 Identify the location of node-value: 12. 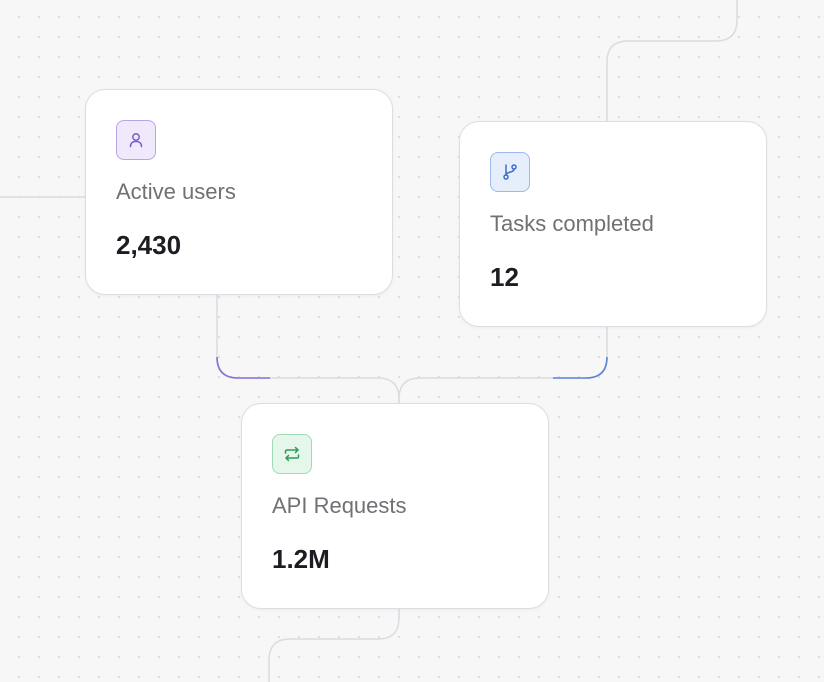
(504, 277).